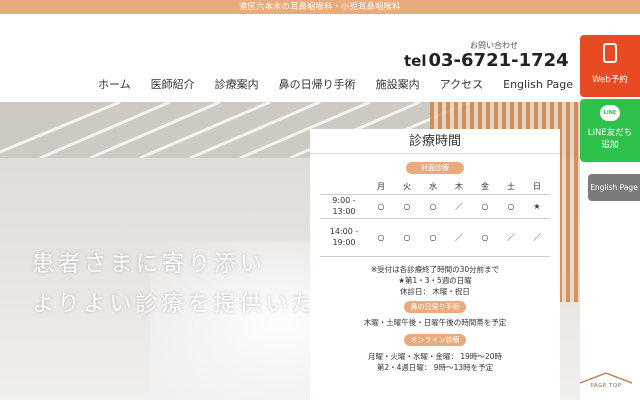  I want to click on reception-note: ※受付は各診療終了時間の30分前まで, so click(435, 269).